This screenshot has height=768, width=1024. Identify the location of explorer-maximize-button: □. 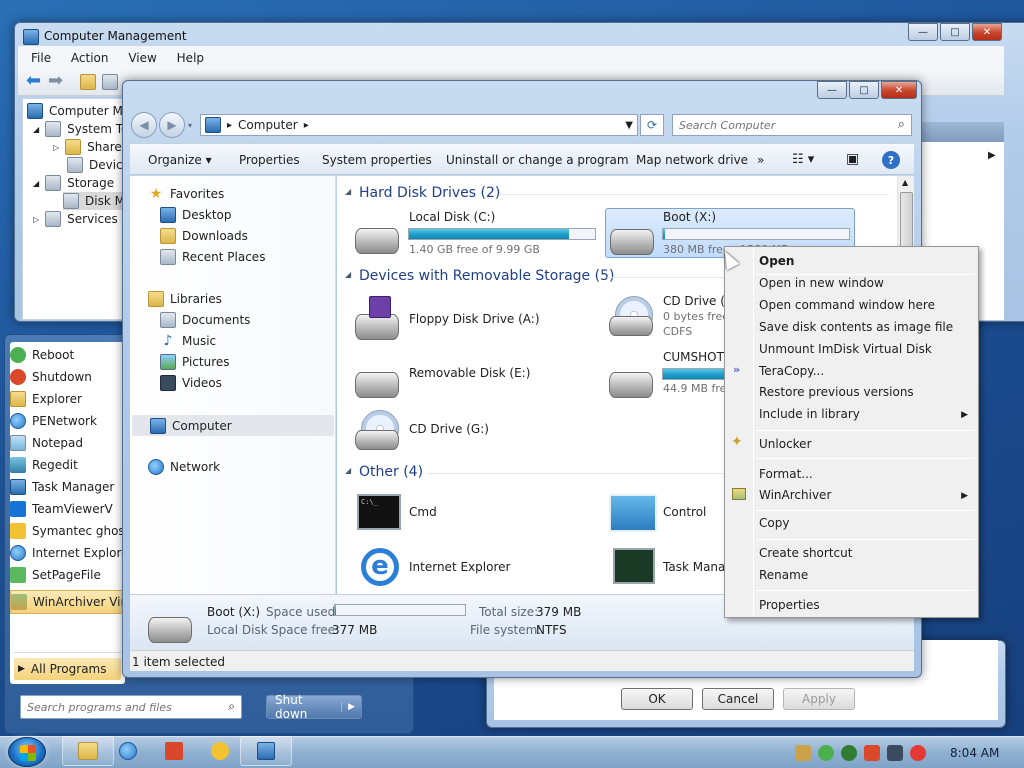
(864, 90).